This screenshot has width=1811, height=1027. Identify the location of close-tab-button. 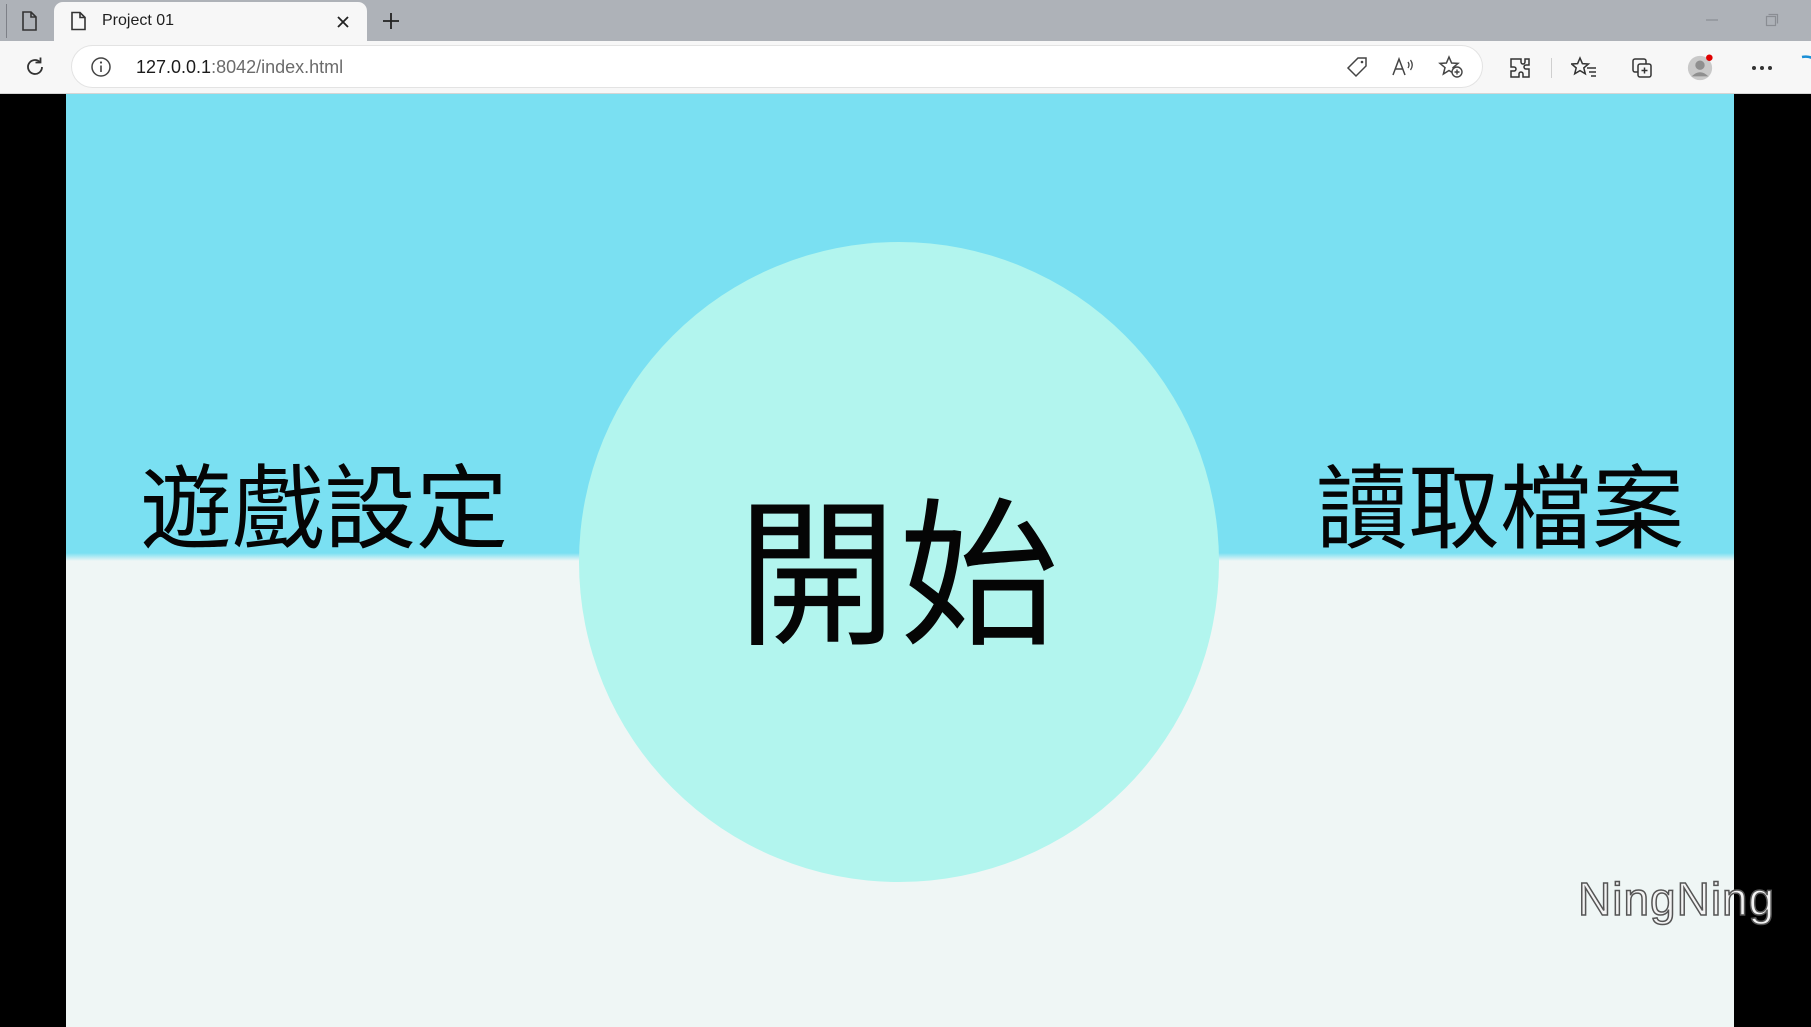
(343, 22).